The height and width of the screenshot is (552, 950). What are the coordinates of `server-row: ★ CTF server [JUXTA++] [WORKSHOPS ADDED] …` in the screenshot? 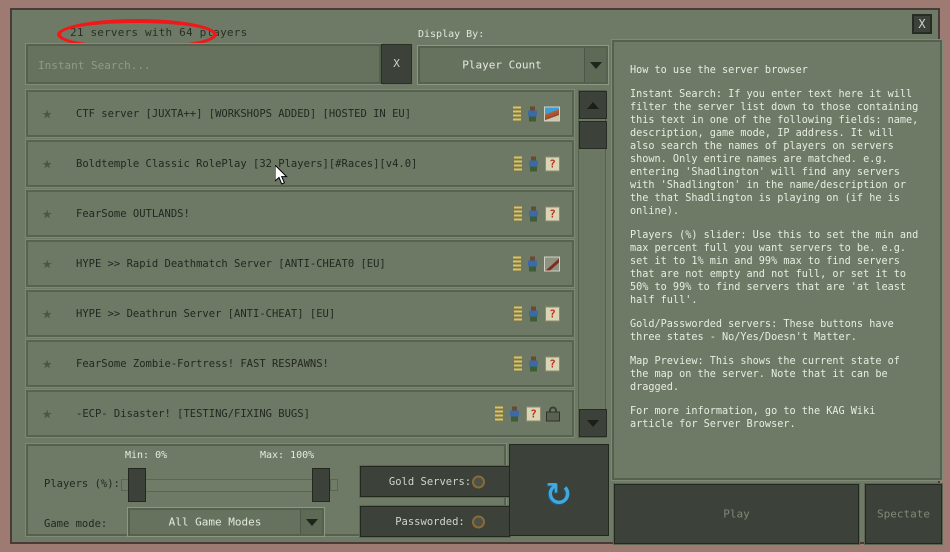 It's located at (300, 113).